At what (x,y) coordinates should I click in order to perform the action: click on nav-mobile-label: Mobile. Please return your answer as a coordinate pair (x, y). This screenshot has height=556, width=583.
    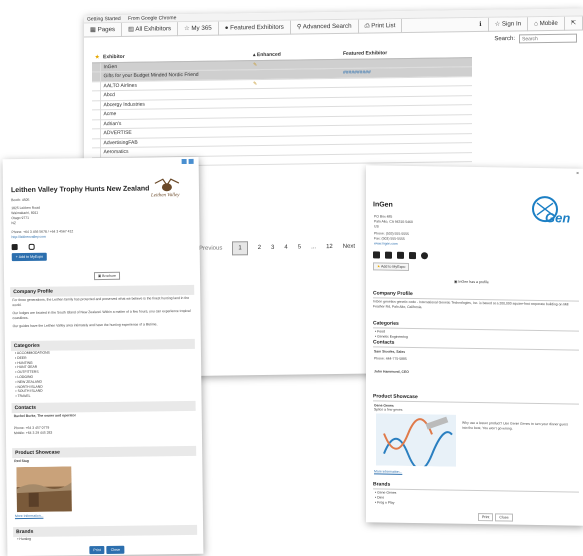
    Looking at the image, I should click on (548, 23).